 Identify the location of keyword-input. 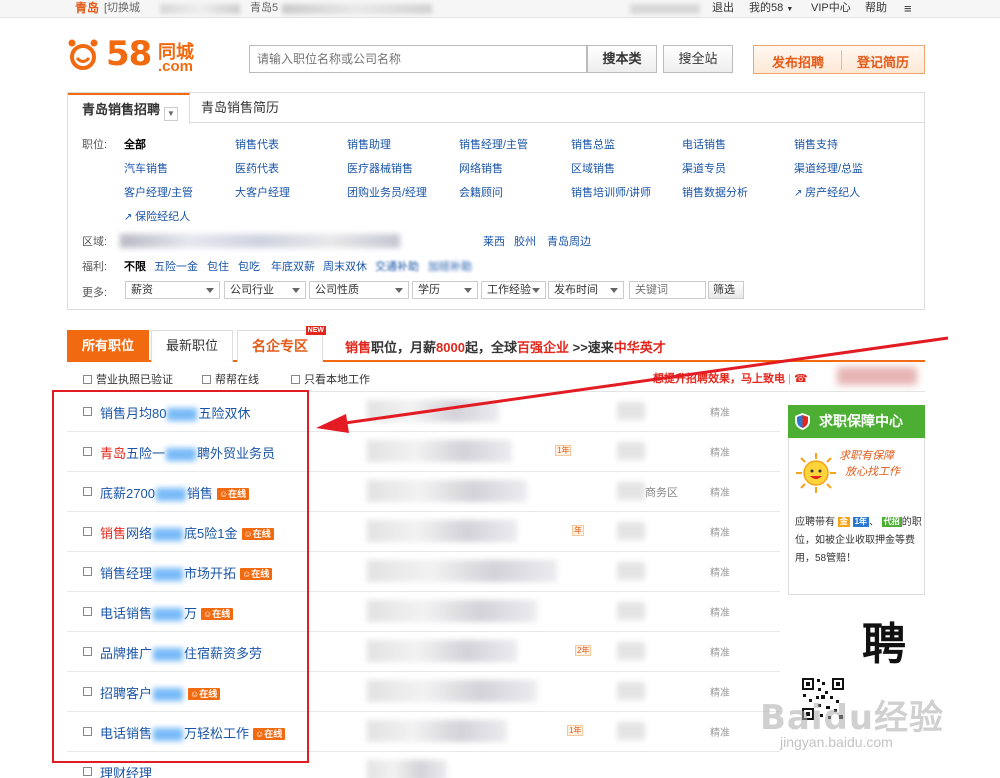
(667, 290).